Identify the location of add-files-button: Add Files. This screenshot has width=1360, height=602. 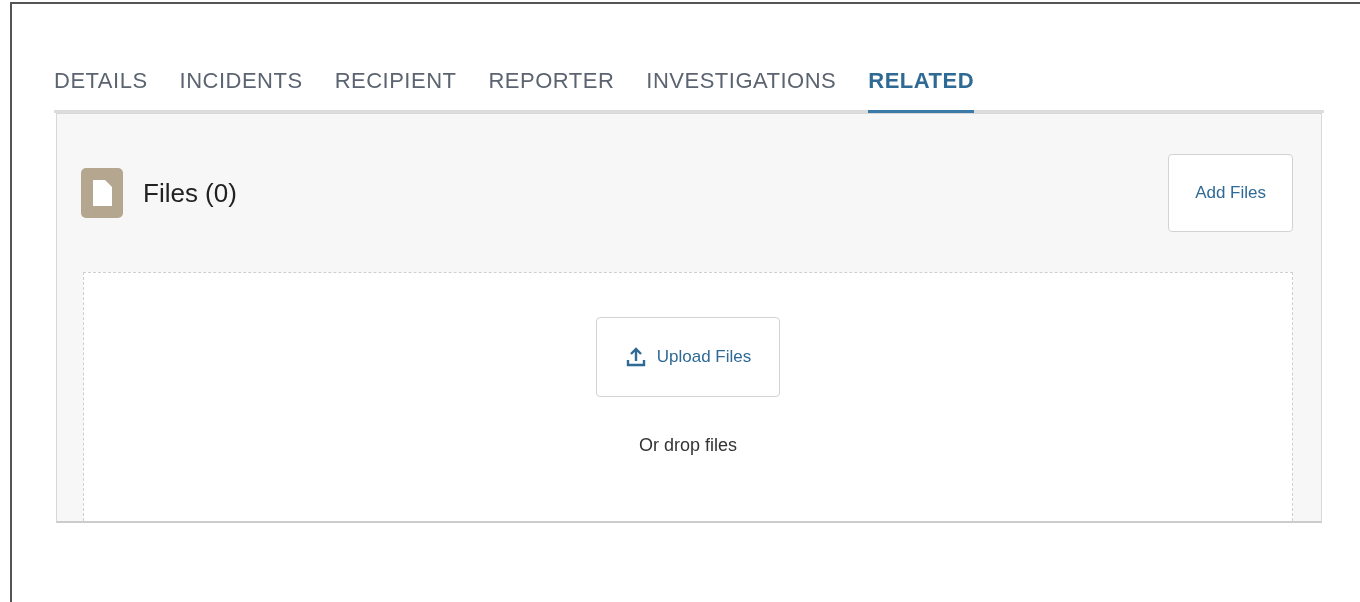
(1230, 193).